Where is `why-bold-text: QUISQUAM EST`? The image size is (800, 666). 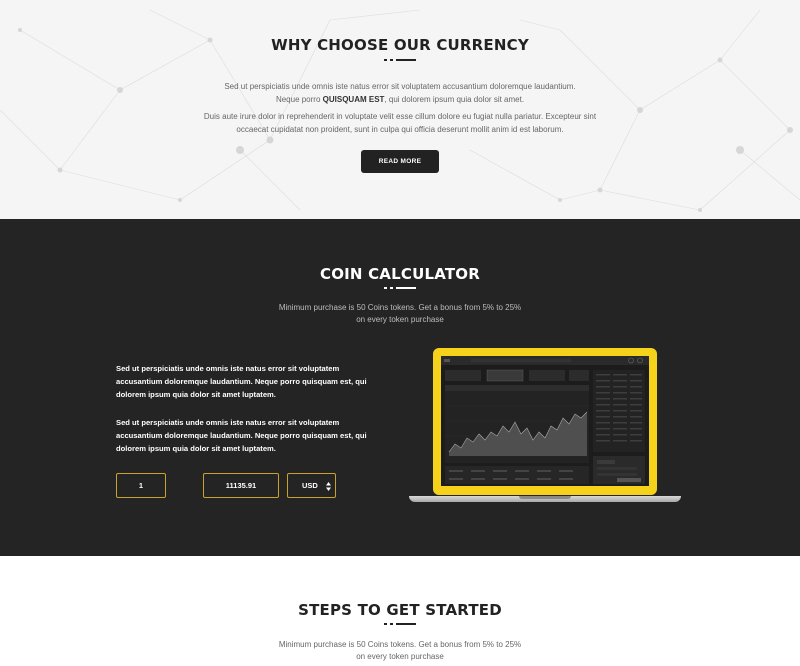 why-bold-text: QUISQUAM EST is located at coordinates (353, 99).